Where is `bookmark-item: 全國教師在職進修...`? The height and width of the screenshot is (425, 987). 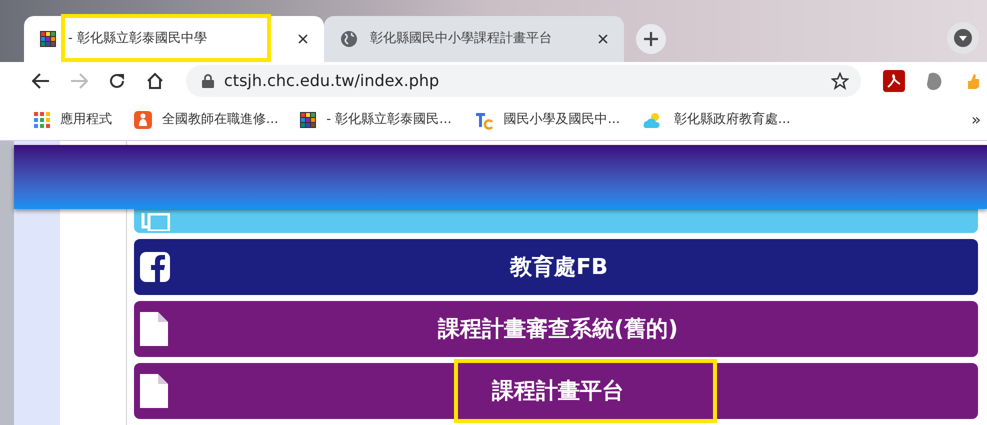
bookmark-item: 全國教師在職進修... is located at coordinates (206, 120).